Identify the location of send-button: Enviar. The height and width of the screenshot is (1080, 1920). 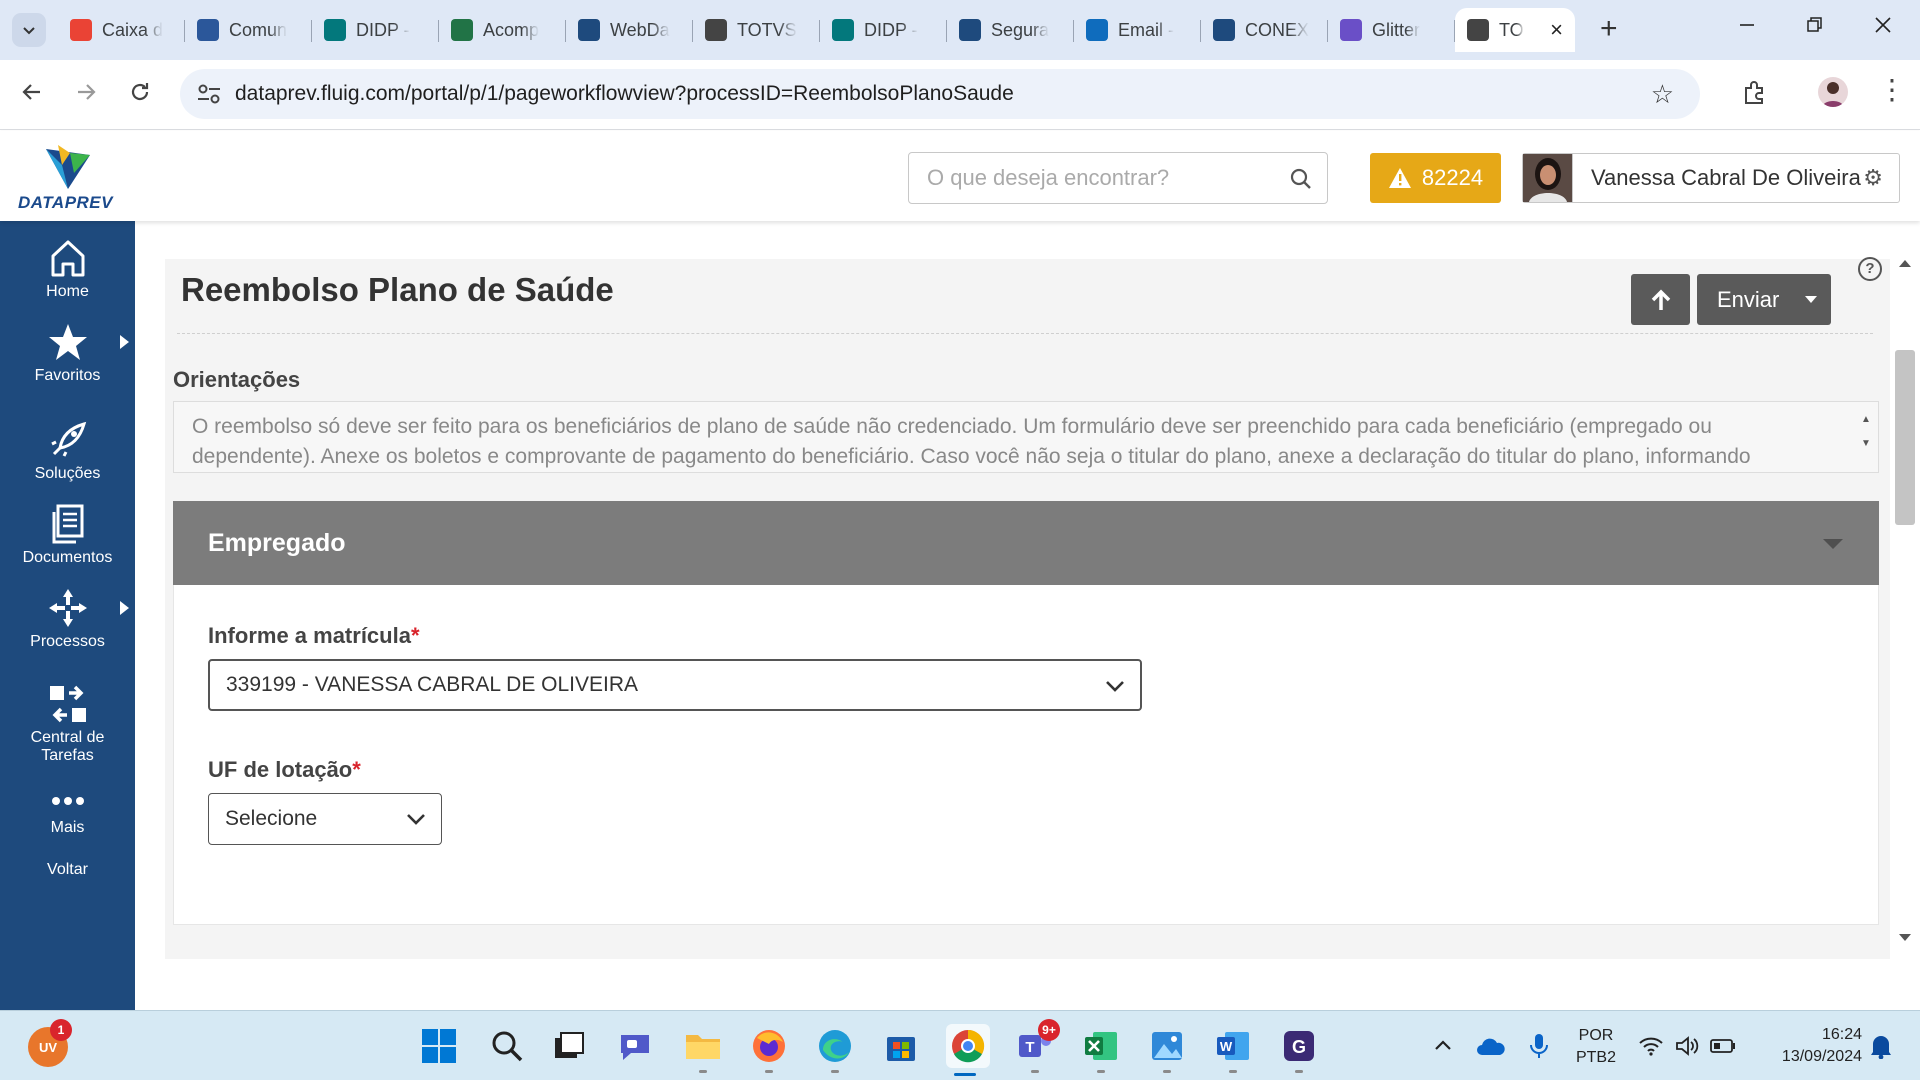
(1764, 299).